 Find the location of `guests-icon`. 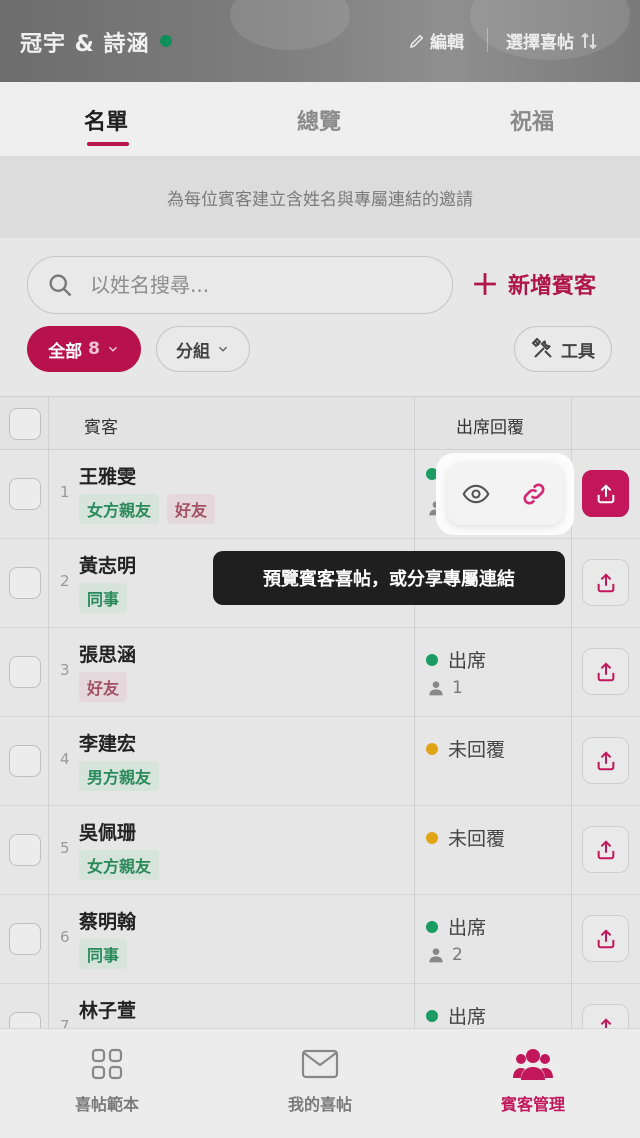

guests-icon is located at coordinates (533, 1064).